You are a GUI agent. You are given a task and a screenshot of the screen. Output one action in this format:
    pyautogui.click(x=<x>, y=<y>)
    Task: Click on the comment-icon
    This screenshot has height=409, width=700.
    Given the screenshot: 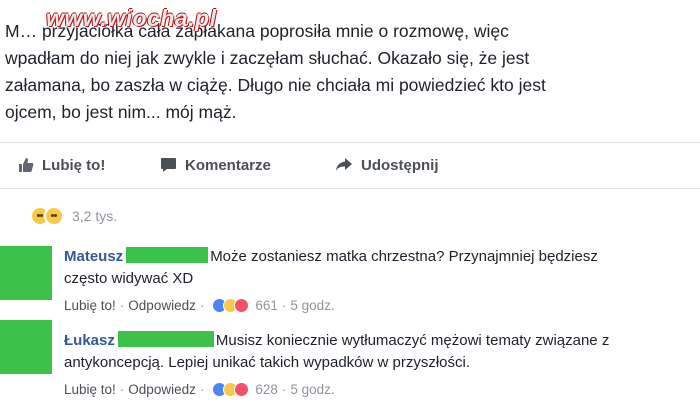 What is the action you would take?
    pyautogui.click(x=168, y=165)
    